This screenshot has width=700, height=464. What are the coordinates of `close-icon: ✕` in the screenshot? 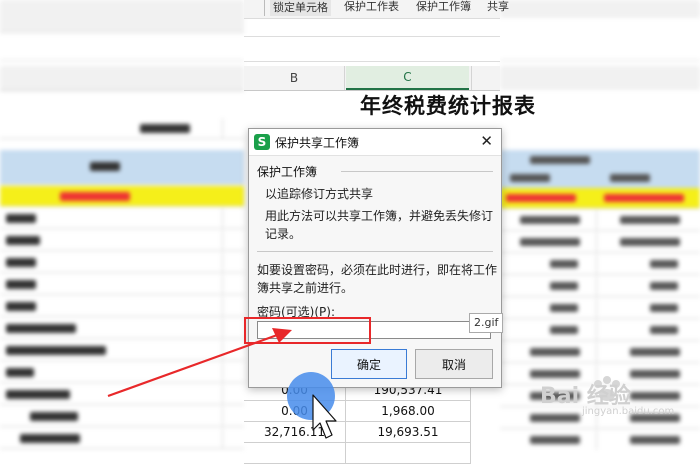 It's located at (486, 141).